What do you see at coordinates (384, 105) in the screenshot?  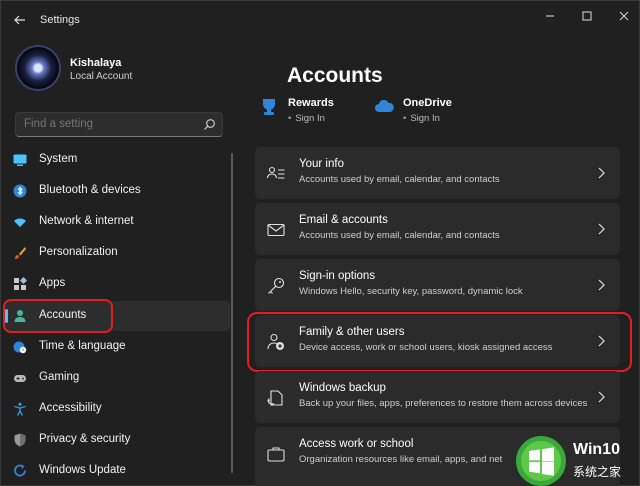 I see `cloud-icon` at bounding box center [384, 105].